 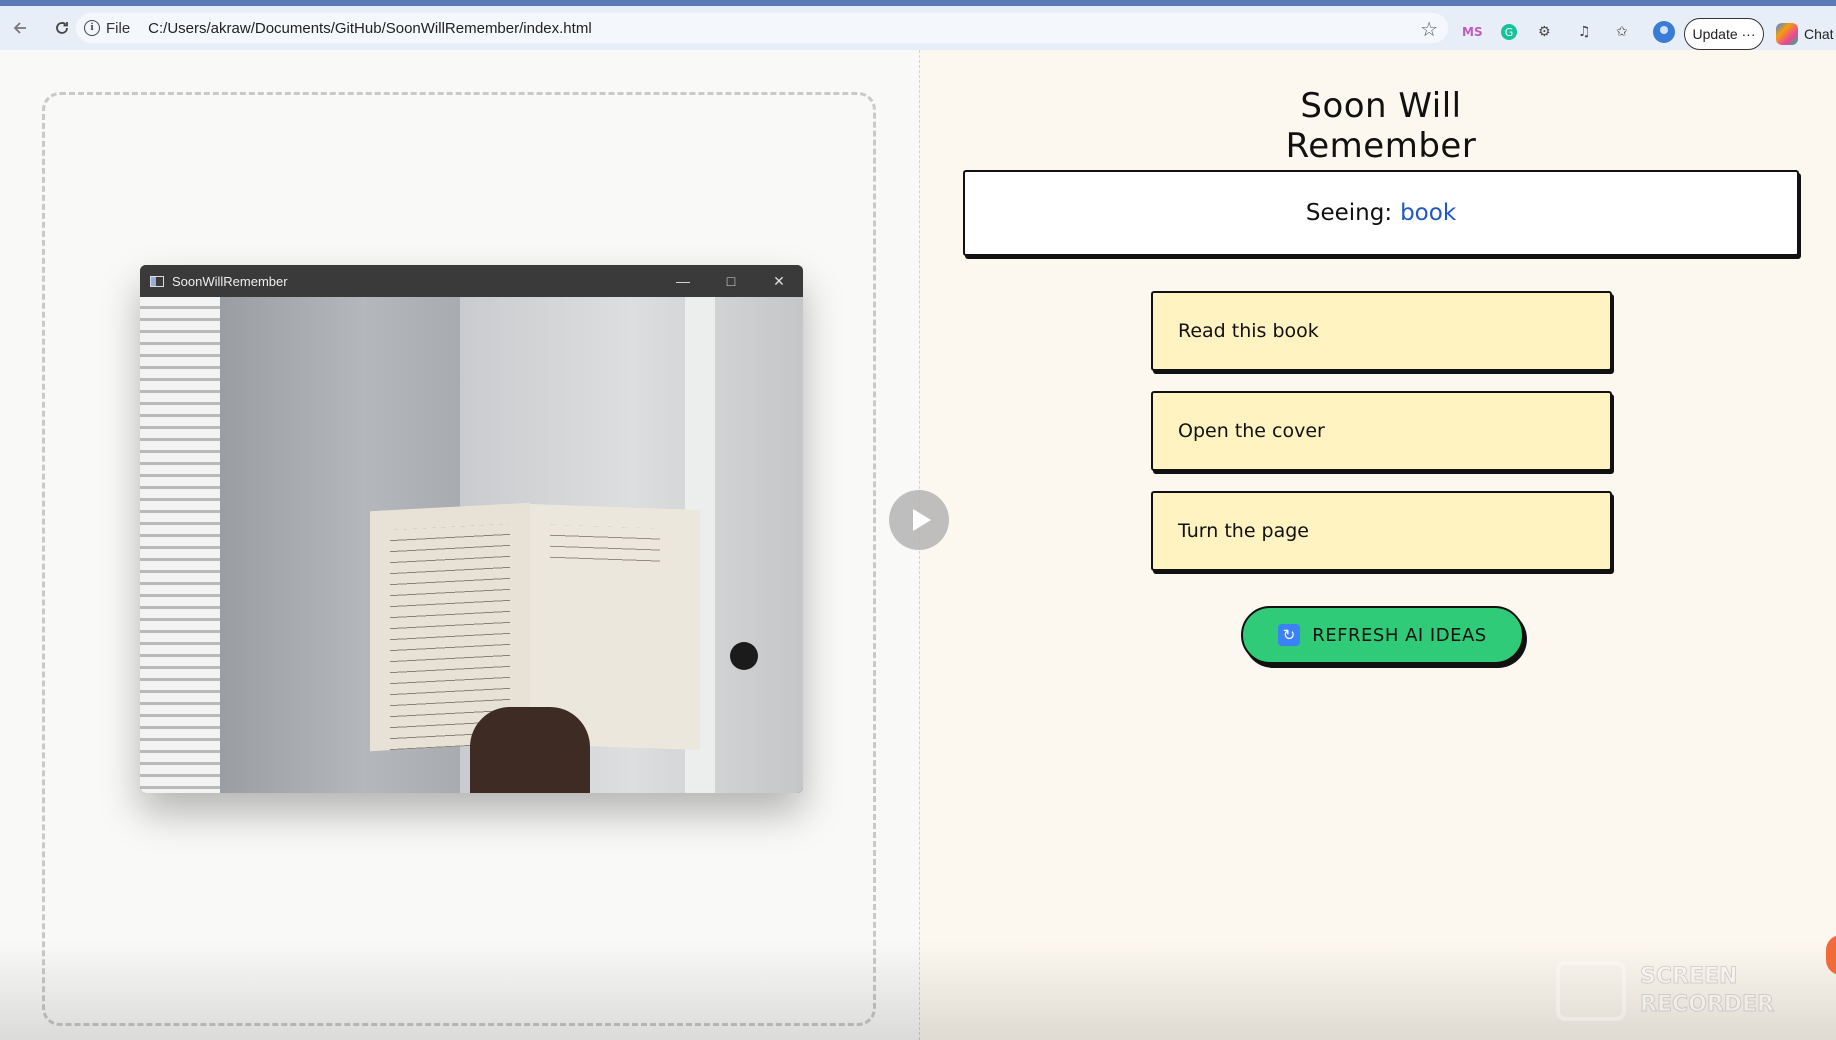 I want to click on info-icon: i, so click(x=92, y=28).